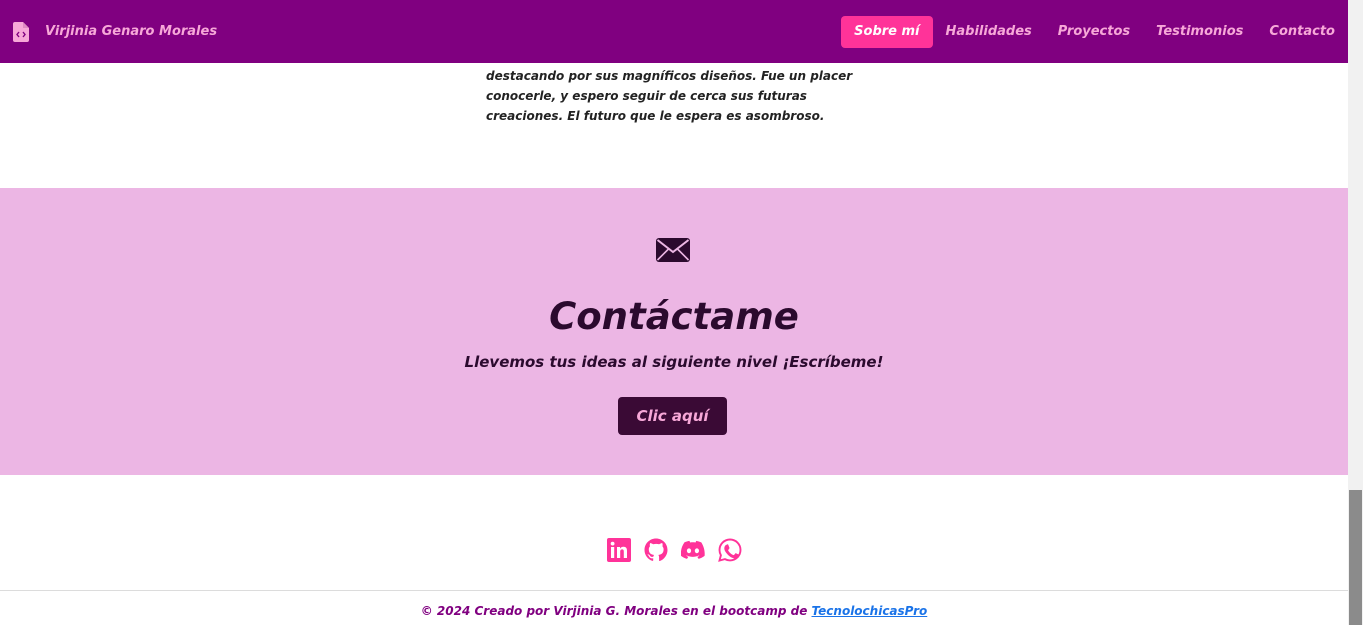 The width and height of the screenshot is (1363, 625). I want to click on github-icon, so click(656, 550).